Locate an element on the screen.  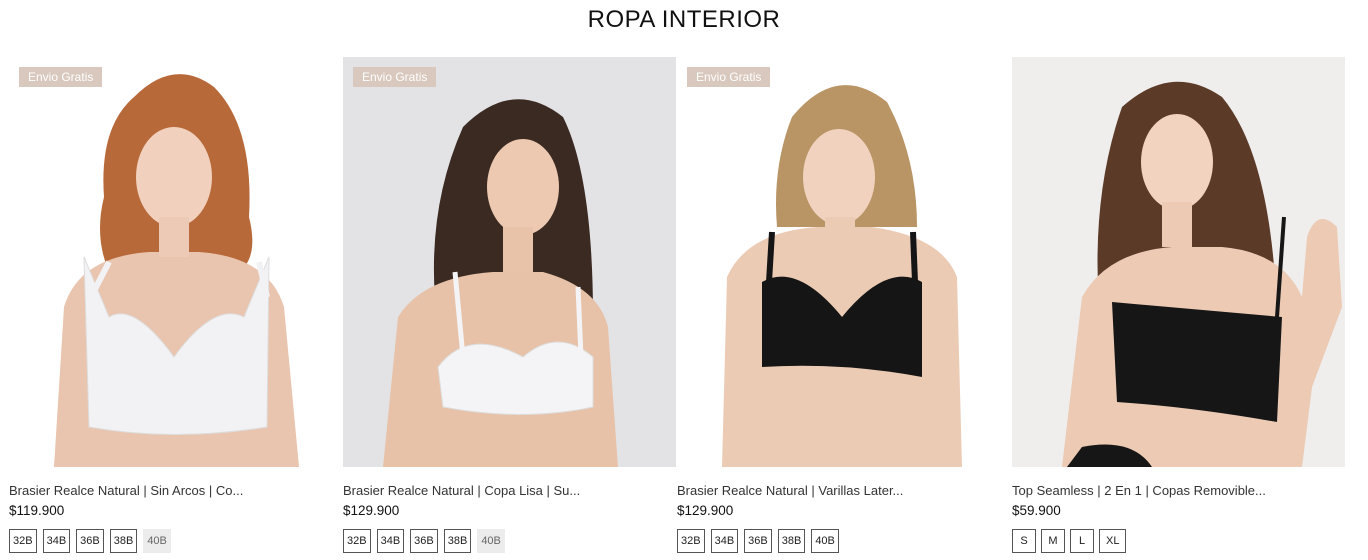
section-title: ROPA INTERIOR is located at coordinates (684, 19).